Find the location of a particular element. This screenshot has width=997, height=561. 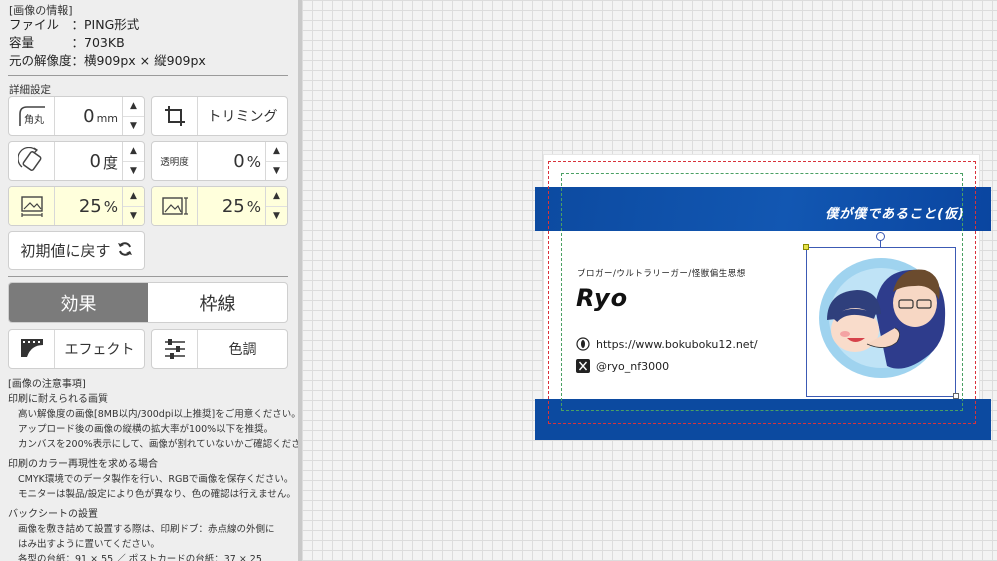

info-row-resolution: 元の解像度：横909px × 縦909px is located at coordinates (107, 61).